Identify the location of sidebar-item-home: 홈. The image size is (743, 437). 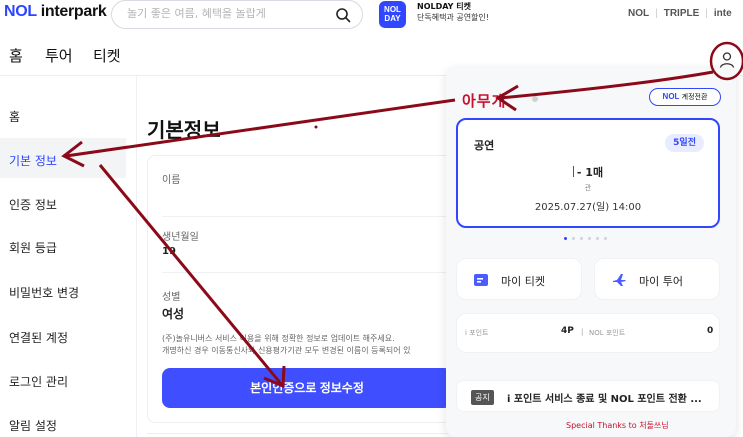
(14, 116).